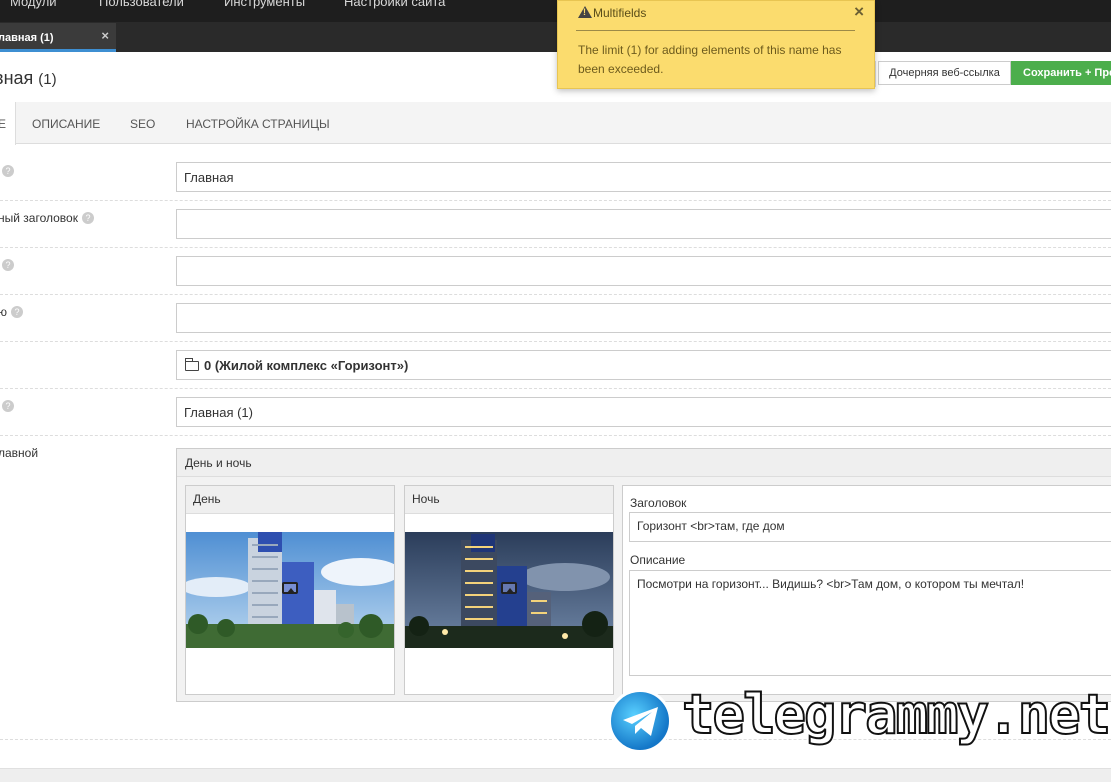  What do you see at coordinates (142, 124) in the screenshot?
I see `tab-seo: SEO` at bounding box center [142, 124].